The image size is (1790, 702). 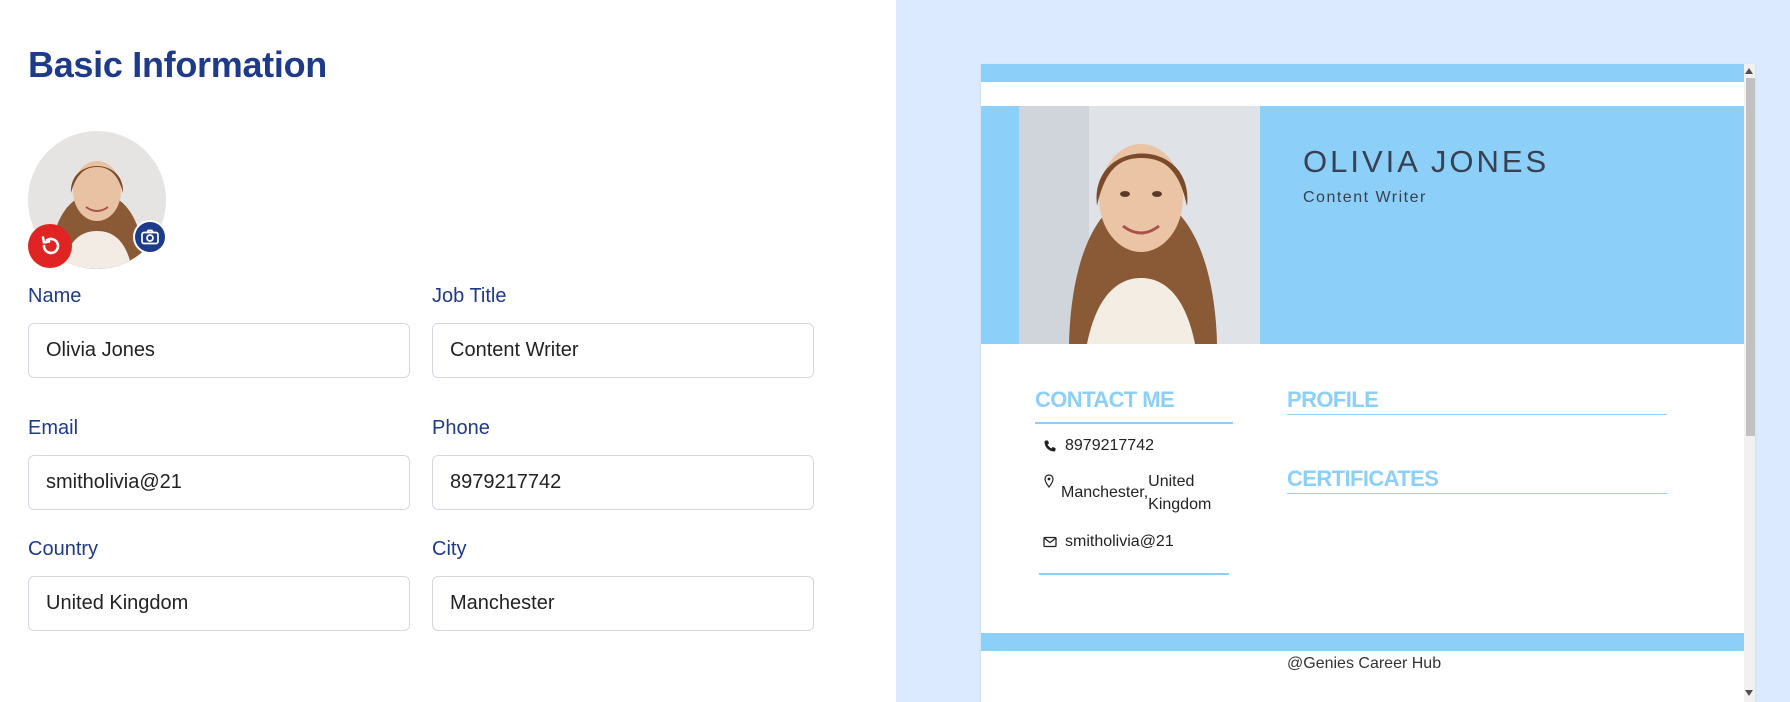 What do you see at coordinates (53, 428) in the screenshot?
I see `email-label: Email` at bounding box center [53, 428].